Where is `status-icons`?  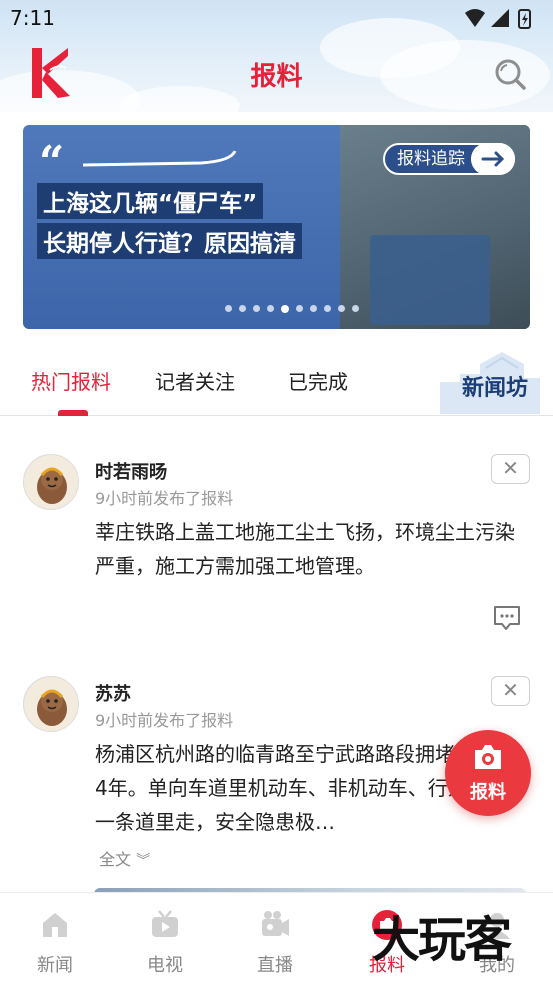
status-icons is located at coordinates (498, 19).